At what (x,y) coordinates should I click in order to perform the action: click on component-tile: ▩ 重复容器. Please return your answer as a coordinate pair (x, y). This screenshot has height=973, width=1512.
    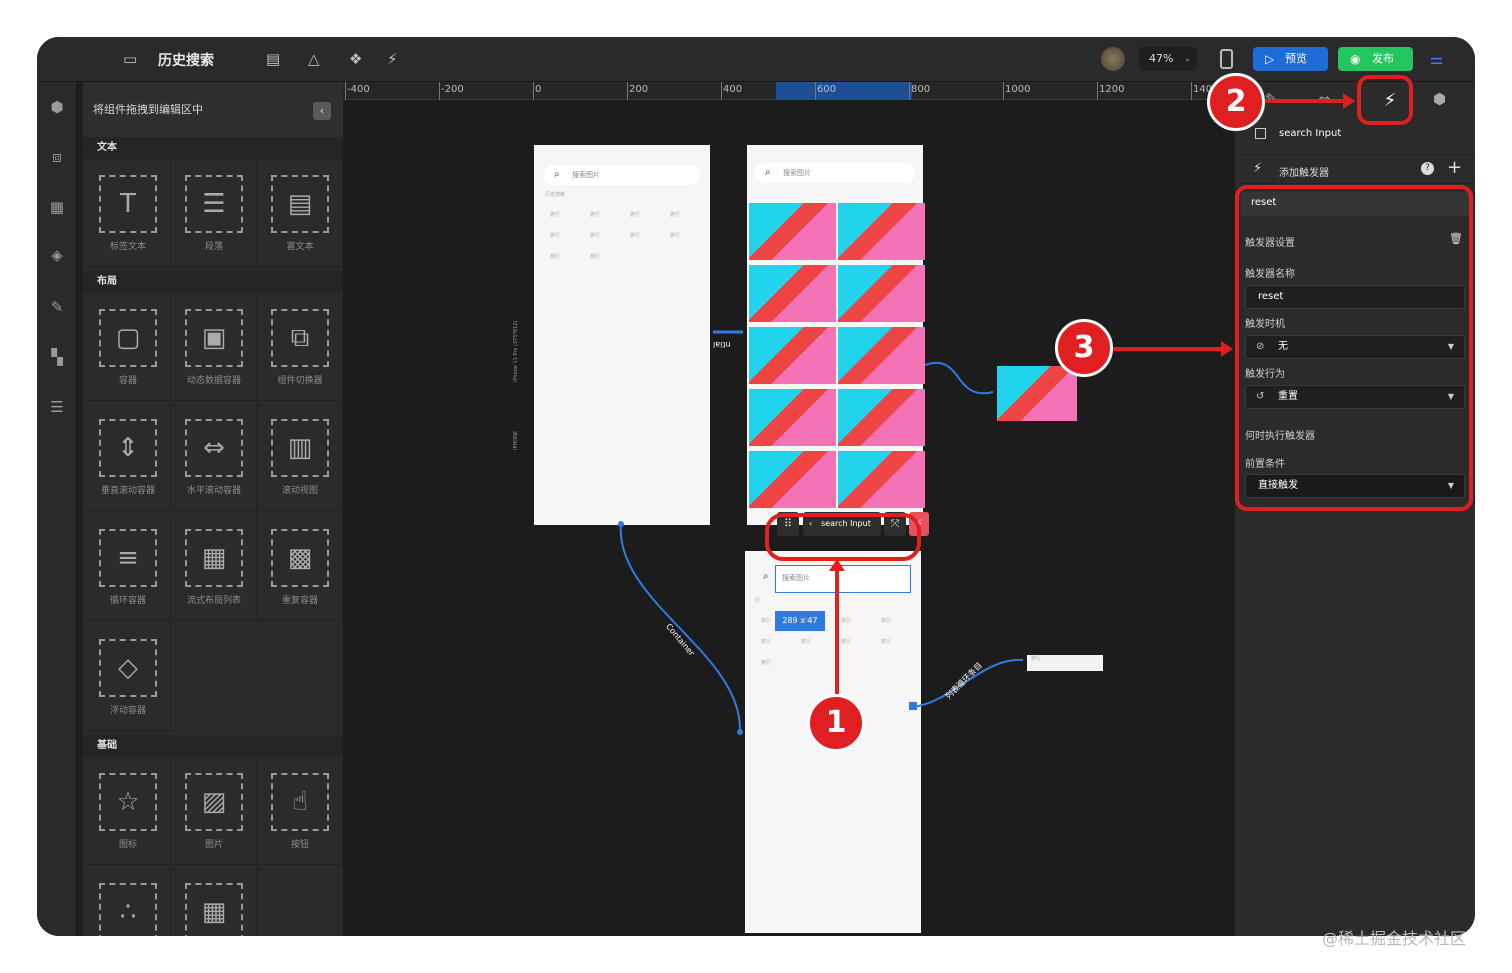
    Looking at the image, I should click on (300, 567).